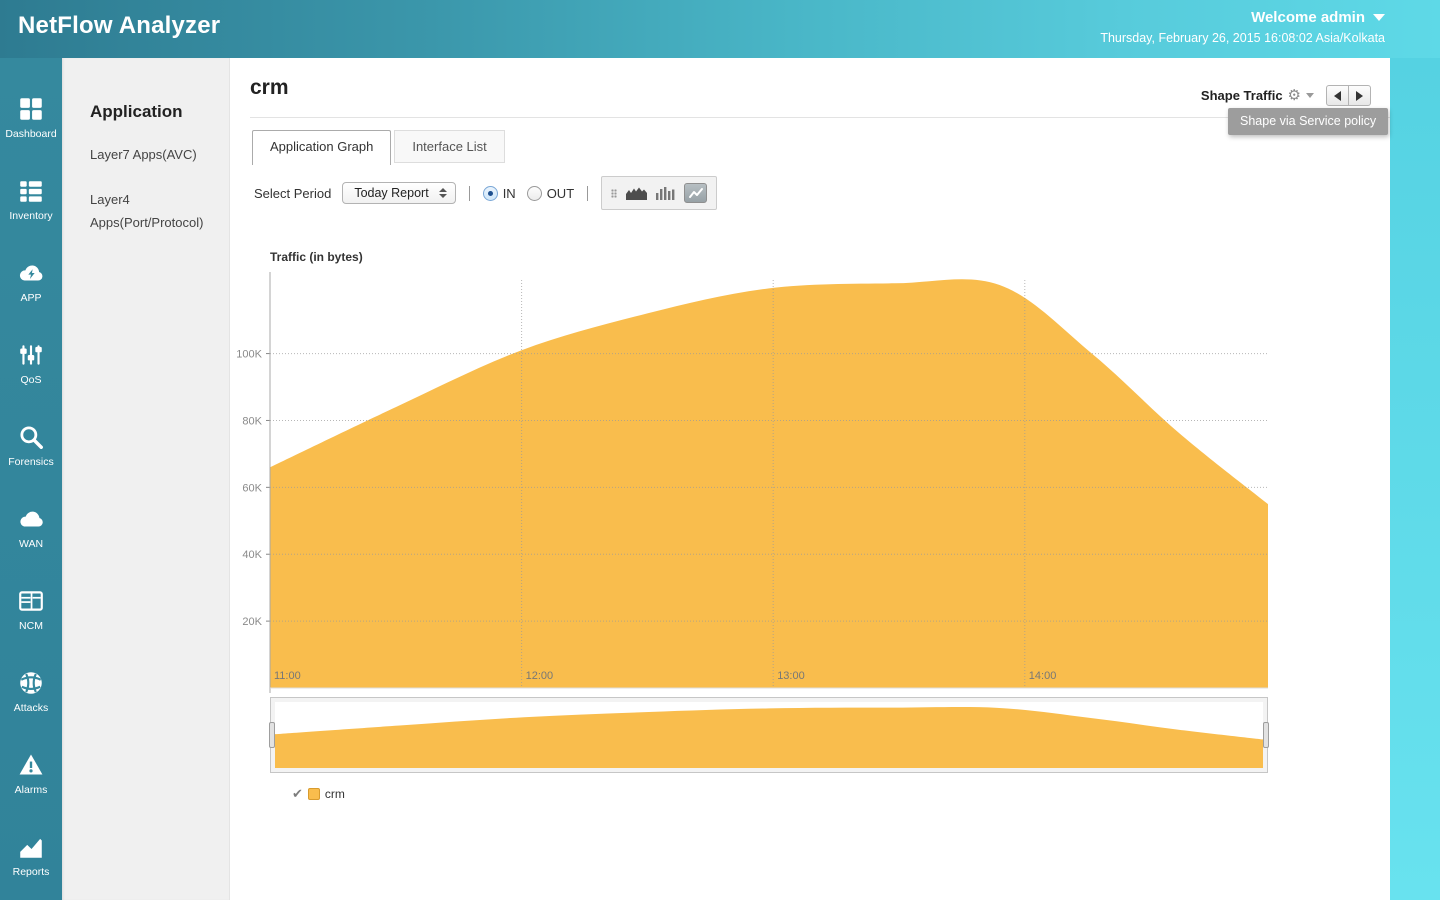 The image size is (1440, 900). Describe the element at coordinates (293, 193) in the screenshot. I see `select-period-label: Select Period` at that location.